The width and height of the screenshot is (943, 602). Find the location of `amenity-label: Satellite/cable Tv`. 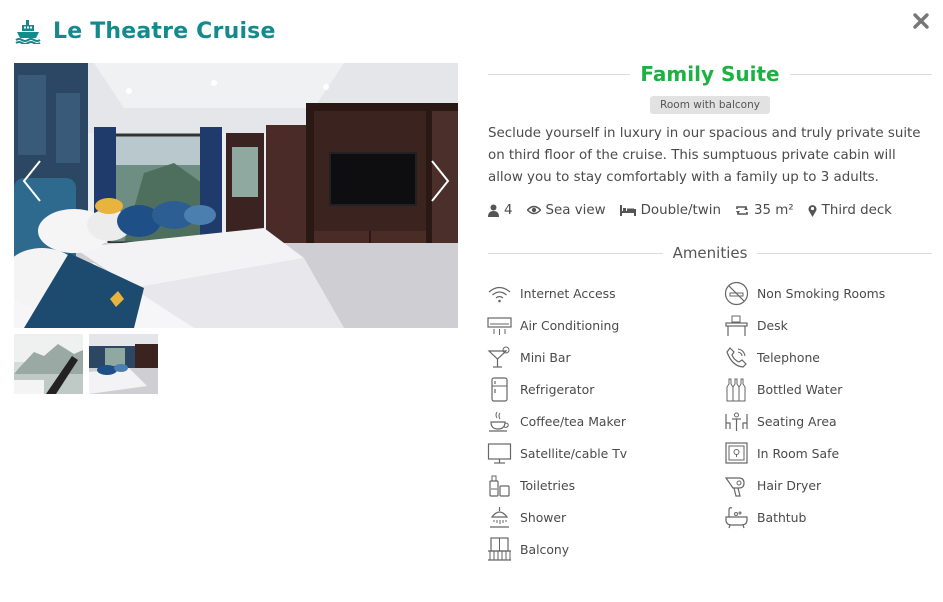

amenity-label: Satellite/cable Tv is located at coordinates (574, 453).